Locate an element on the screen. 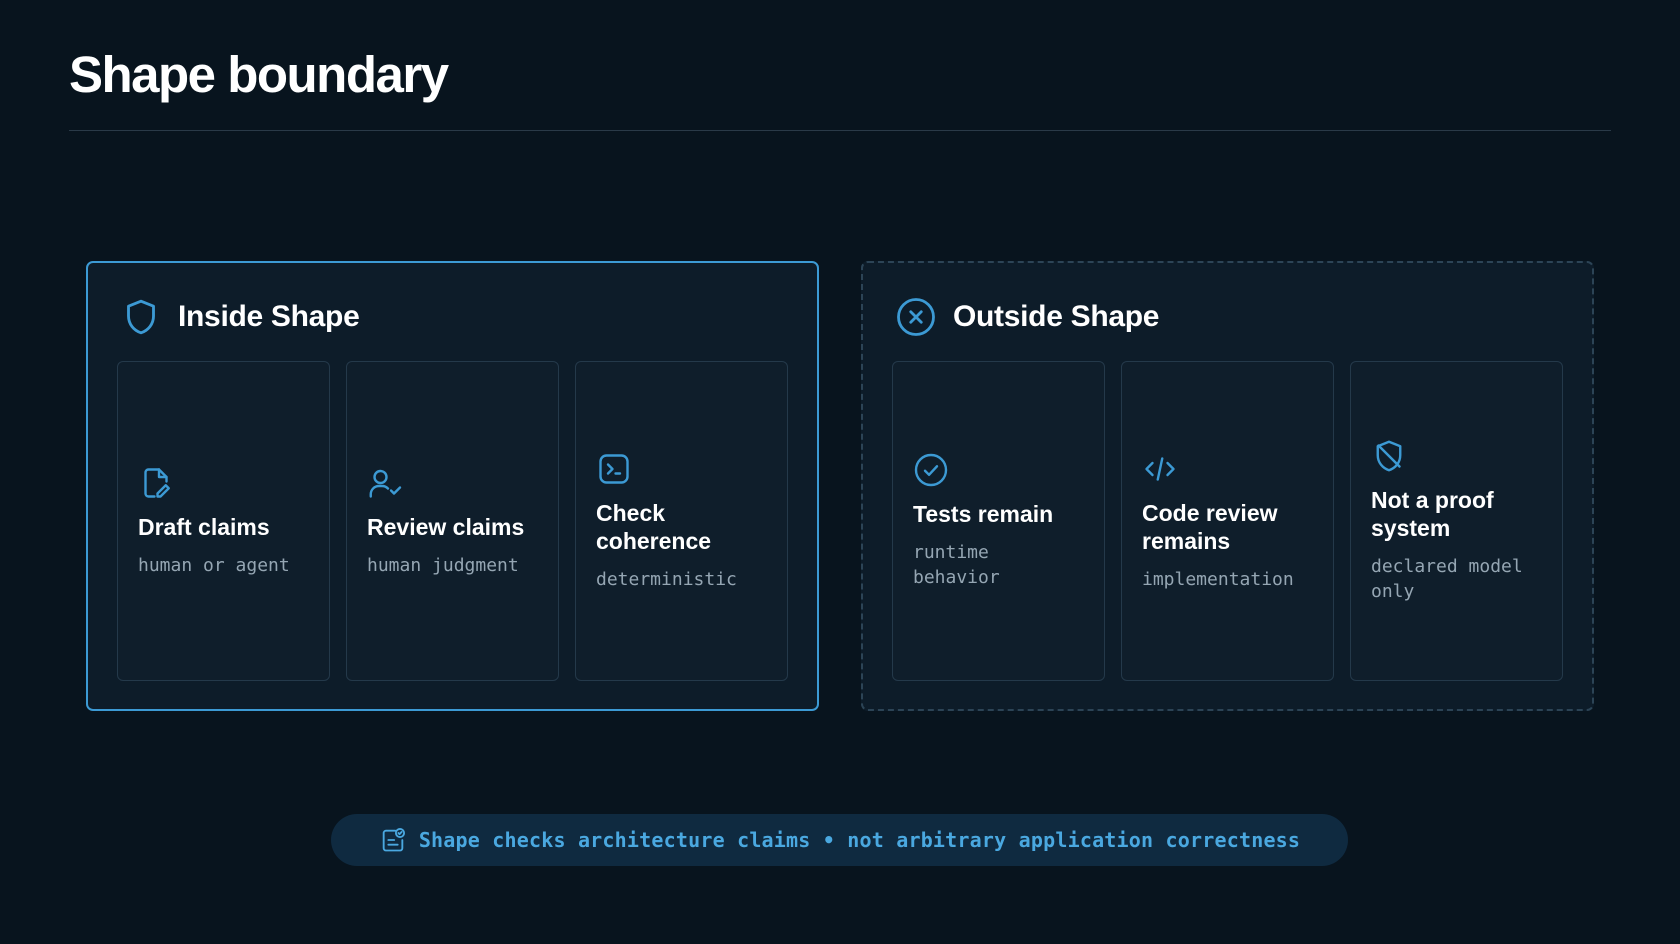 Image resolution: width=1680 pixels, height=944 pixels. card-tests-remain: Tests remain runtime behavior is located at coordinates (998, 521).